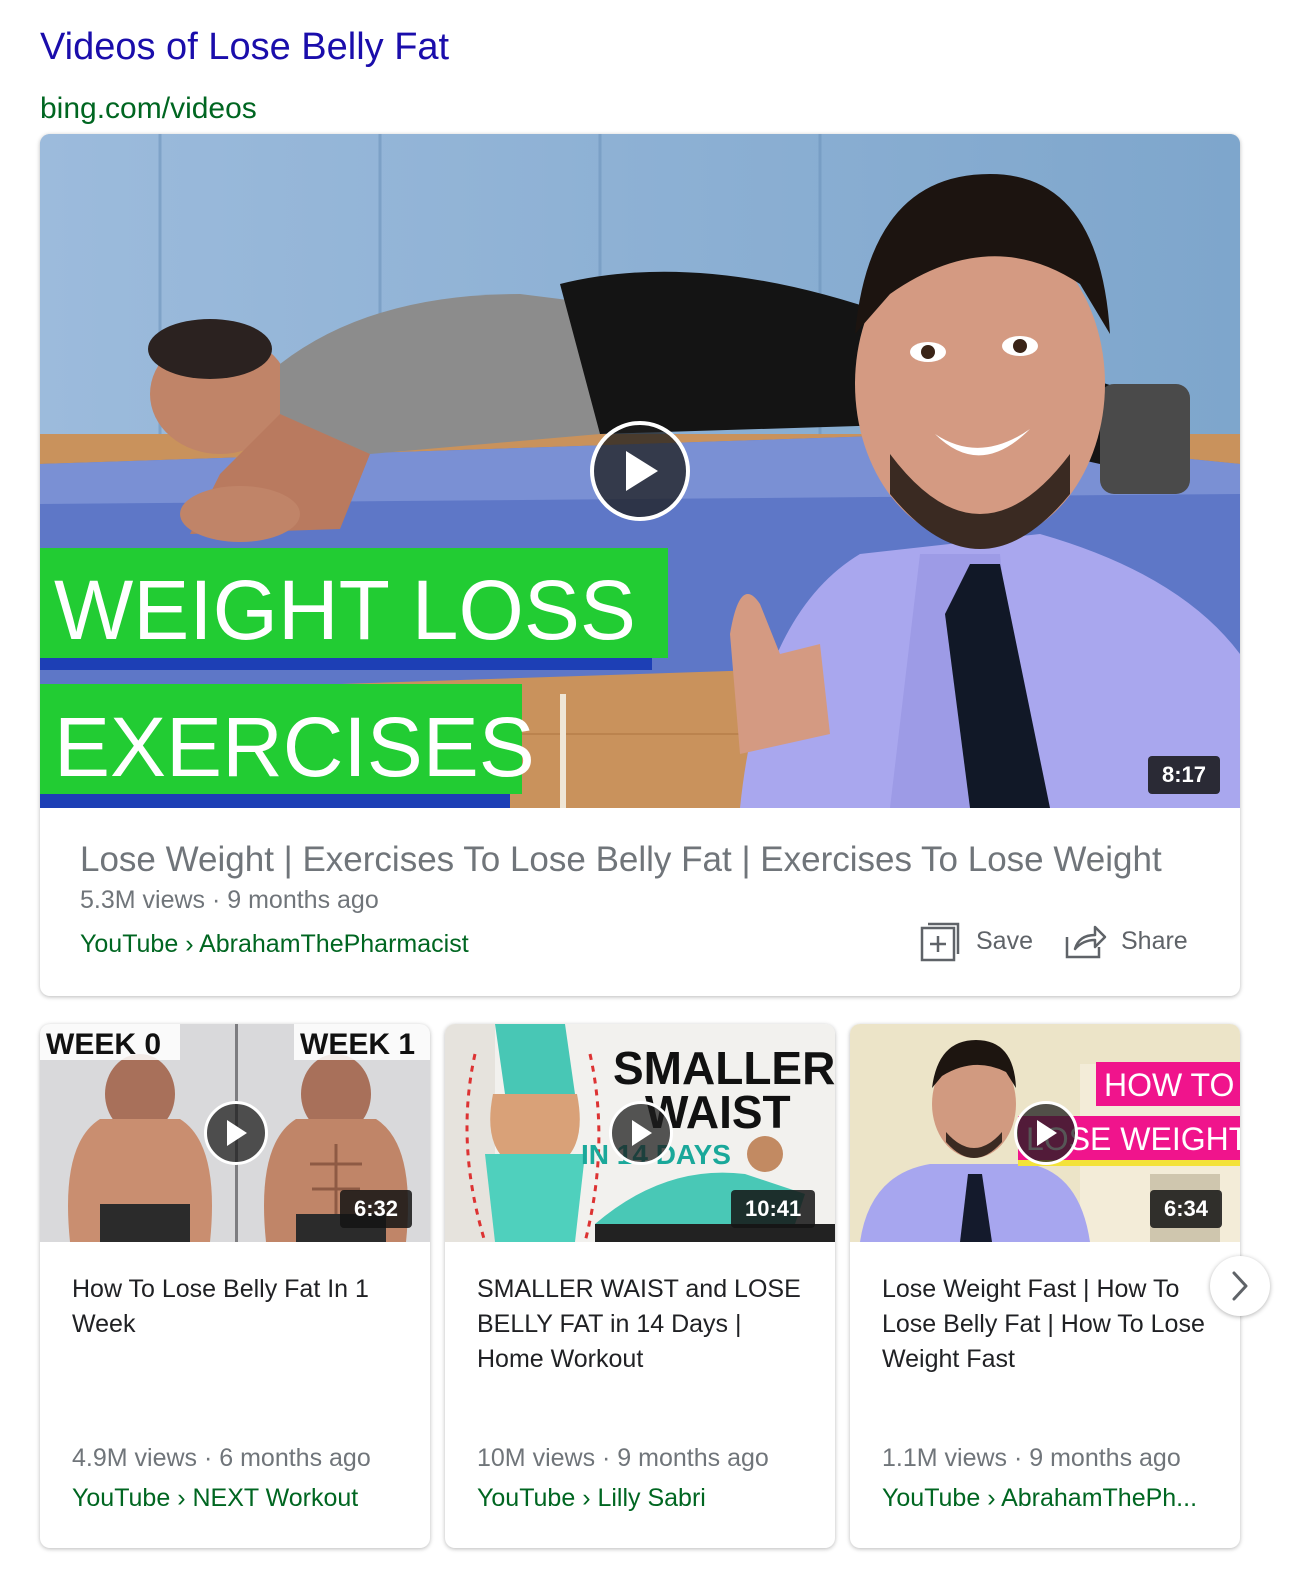  I want to click on video-thumbnail: WEEK 0 WEEK 1 6:32, so click(235, 1133).